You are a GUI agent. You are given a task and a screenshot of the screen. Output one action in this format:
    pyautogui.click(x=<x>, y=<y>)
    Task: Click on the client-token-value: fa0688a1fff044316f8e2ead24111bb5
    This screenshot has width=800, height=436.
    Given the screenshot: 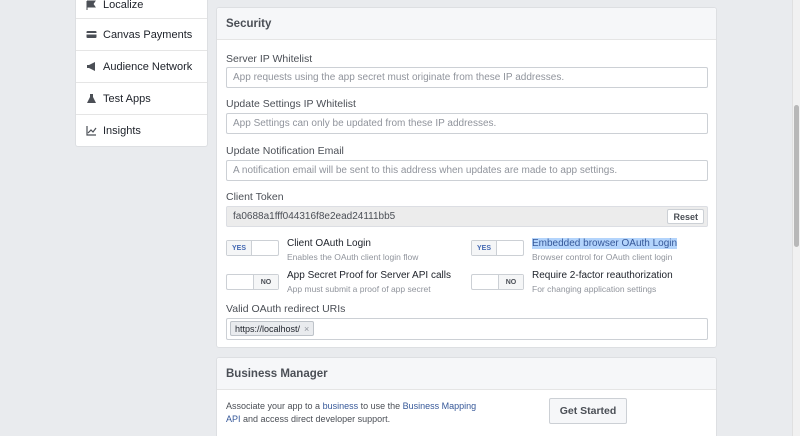 What is the action you would take?
    pyautogui.click(x=314, y=216)
    